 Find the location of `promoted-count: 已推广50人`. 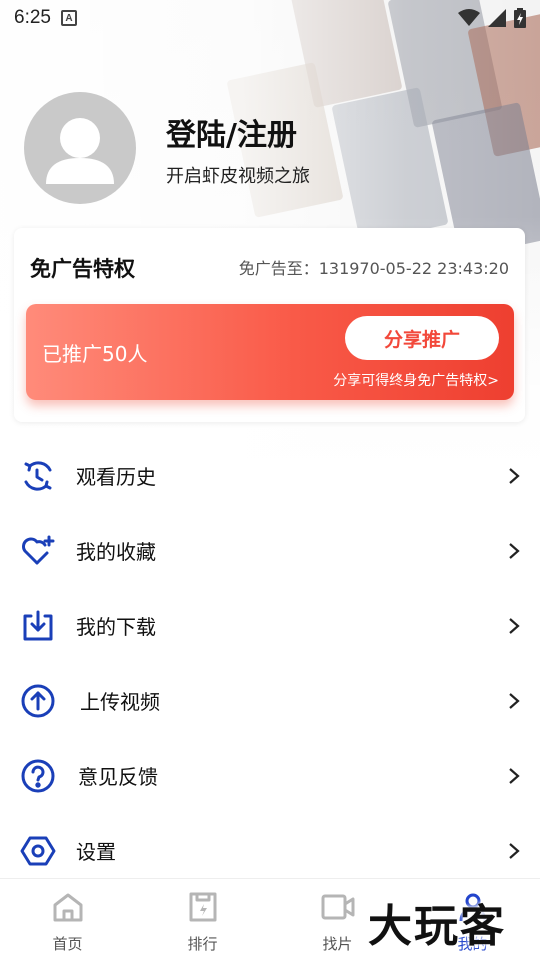

promoted-count: 已推广50人 is located at coordinates (95, 354).